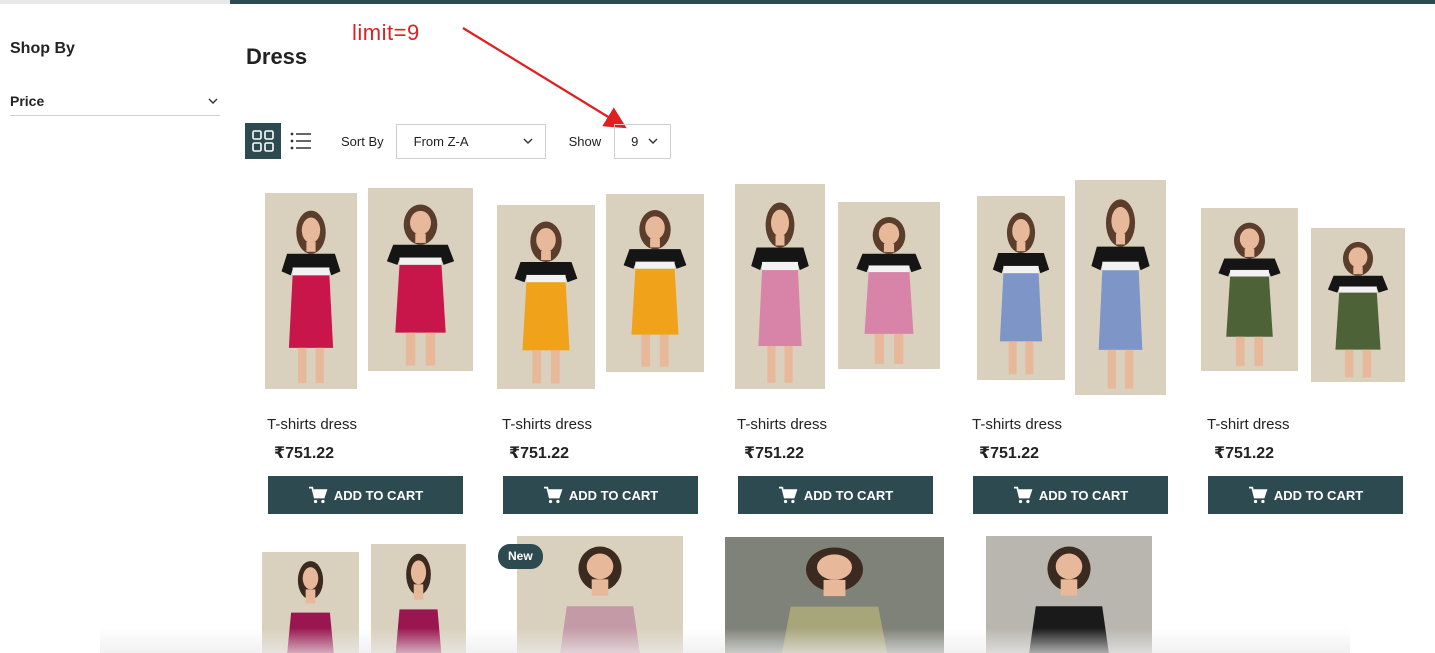  I want to click on sidebar: Shop By Price, so click(115, 78).